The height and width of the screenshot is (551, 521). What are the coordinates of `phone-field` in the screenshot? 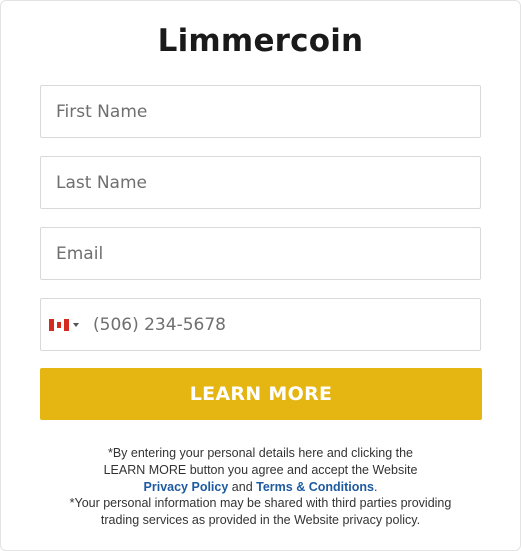 It's located at (260, 324).